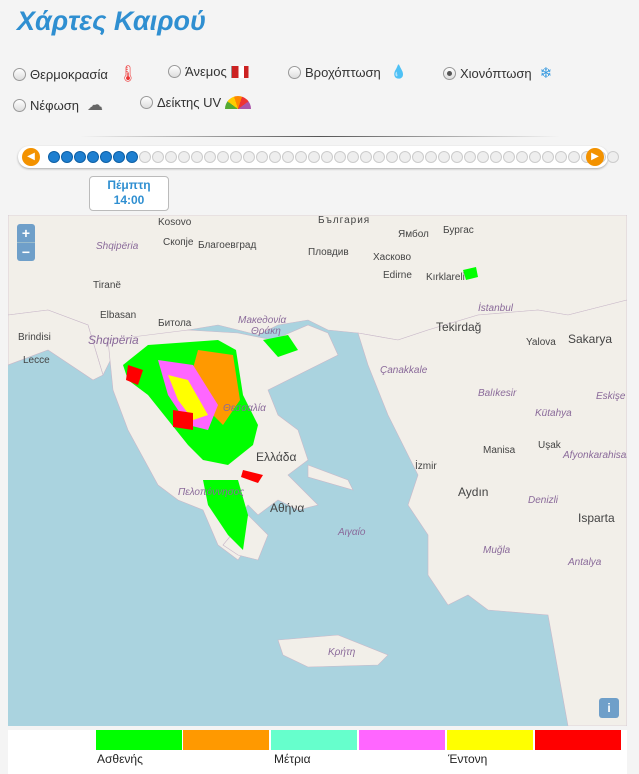 The image size is (639, 774). What do you see at coordinates (473, 492) in the screenshot?
I see `map-label: Aydın` at bounding box center [473, 492].